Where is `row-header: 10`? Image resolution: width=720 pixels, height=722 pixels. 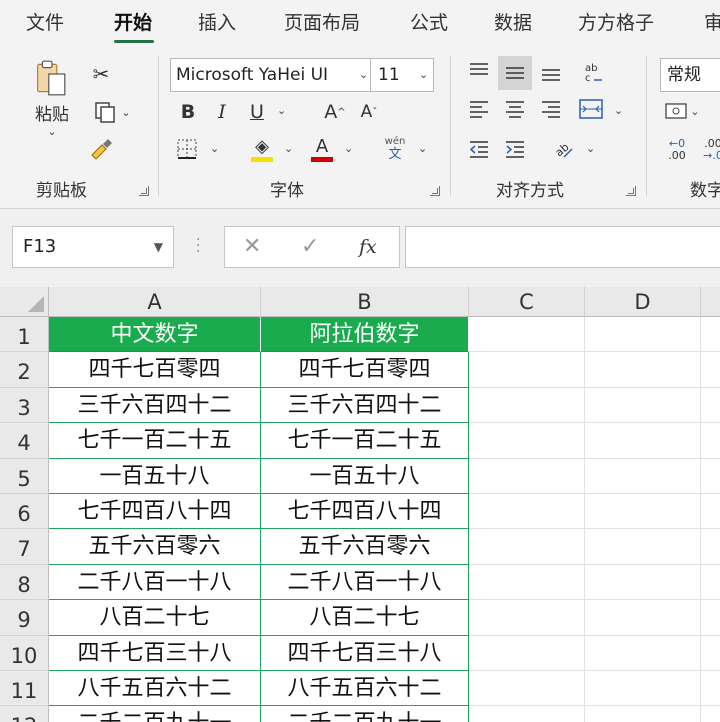
row-header: 10 is located at coordinates (24, 653).